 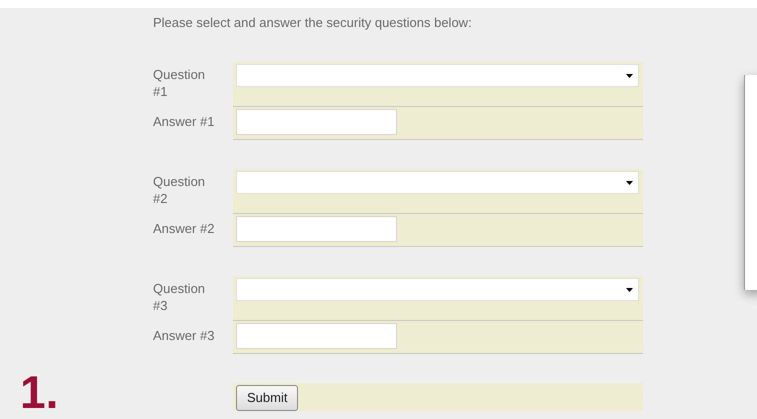 What do you see at coordinates (313, 23) in the screenshot?
I see `instructions-text: Please select and answer the security questions below:` at bounding box center [313, 23].